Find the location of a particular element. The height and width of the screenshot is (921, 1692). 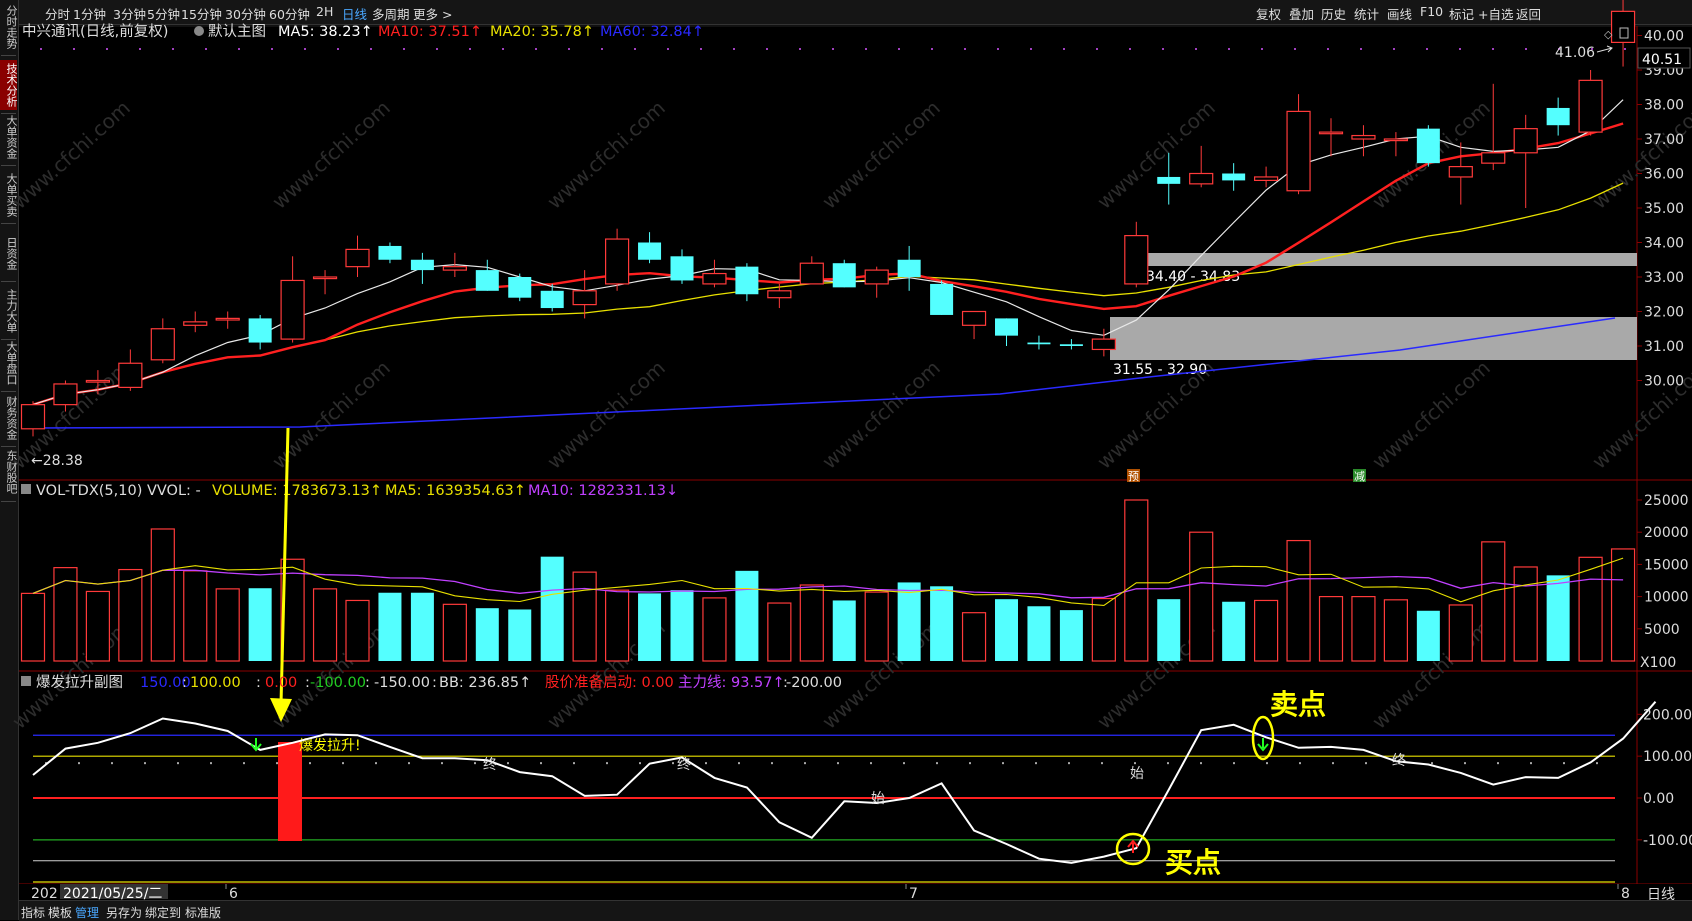

price-tick-label: 31.00 is located at coordinates (1664, 347).